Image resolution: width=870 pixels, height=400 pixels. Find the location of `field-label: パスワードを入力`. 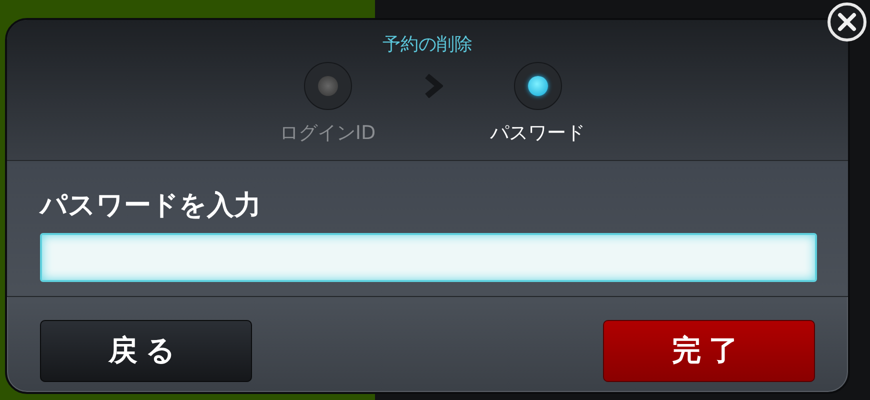

field-label: パスワードを入力 is located at coordinates (151, 206).